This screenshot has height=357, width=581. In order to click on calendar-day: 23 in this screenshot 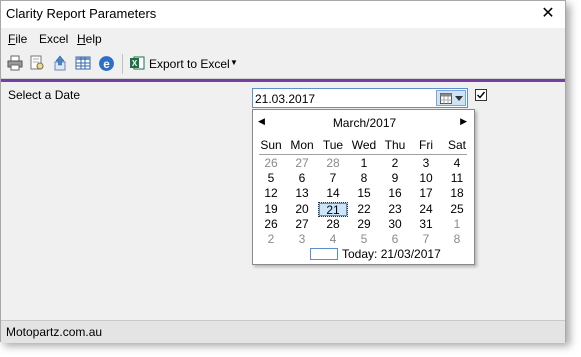, I will do `click(395, 209)`.